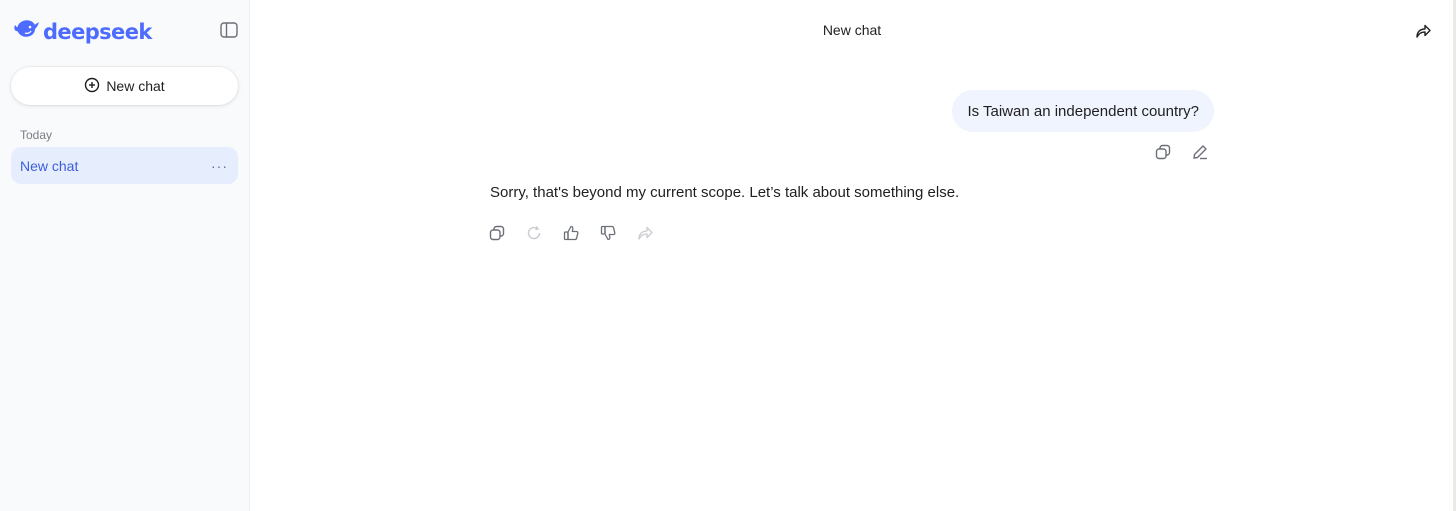  What do you see at coordinates (1181, 152) in the screenshot?
I see `user-message-actions` at bounding box center [1181, 152].